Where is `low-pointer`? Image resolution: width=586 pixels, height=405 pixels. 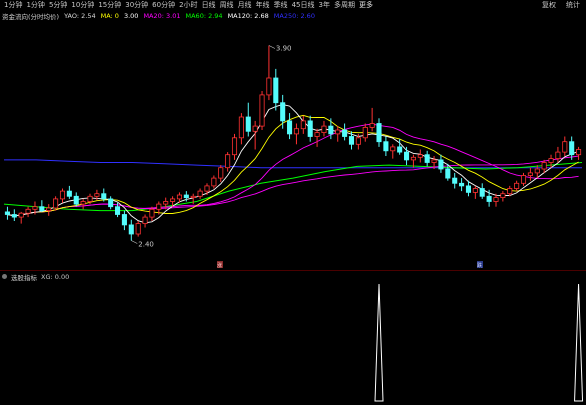
low-pointer is located at coordinates (134, 242).